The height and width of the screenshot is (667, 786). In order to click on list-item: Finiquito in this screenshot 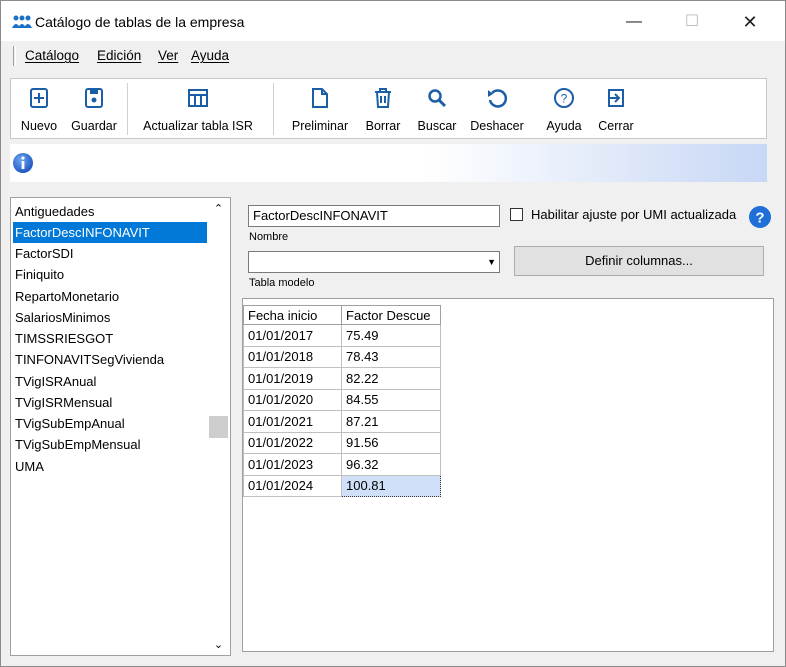, I will do `click(110, 274)`.